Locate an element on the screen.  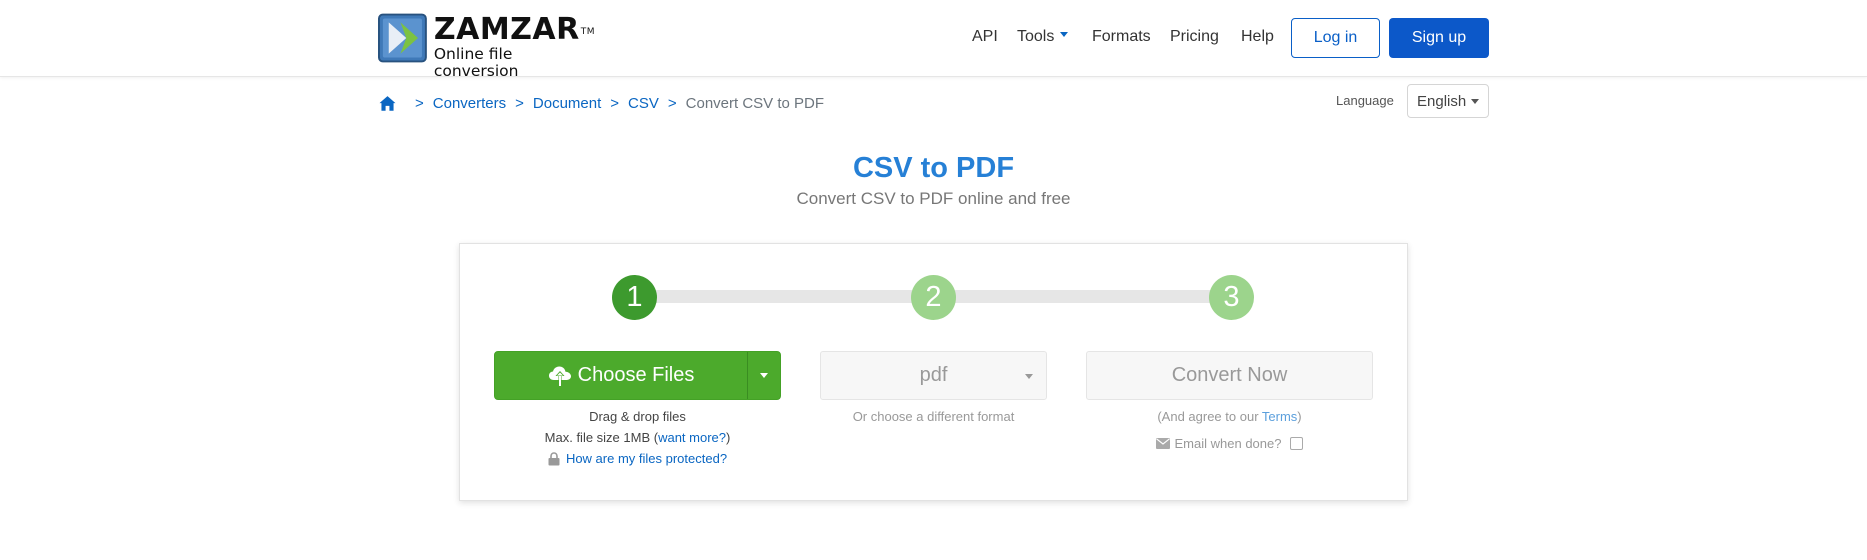
terms-link: Terms is located at coordinates (1279, 416).